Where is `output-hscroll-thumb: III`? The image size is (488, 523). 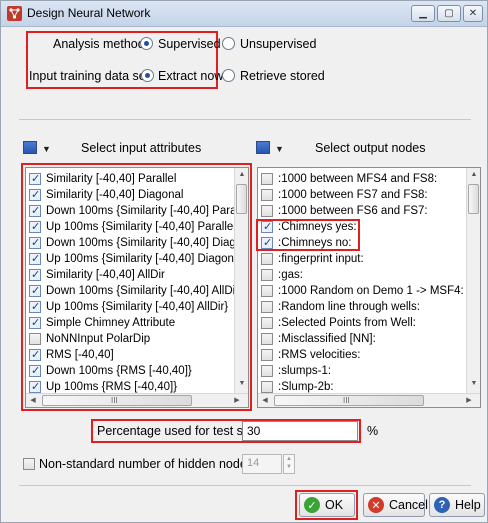 output-hscroll-thumb: III is located at coordinates (349, 400).